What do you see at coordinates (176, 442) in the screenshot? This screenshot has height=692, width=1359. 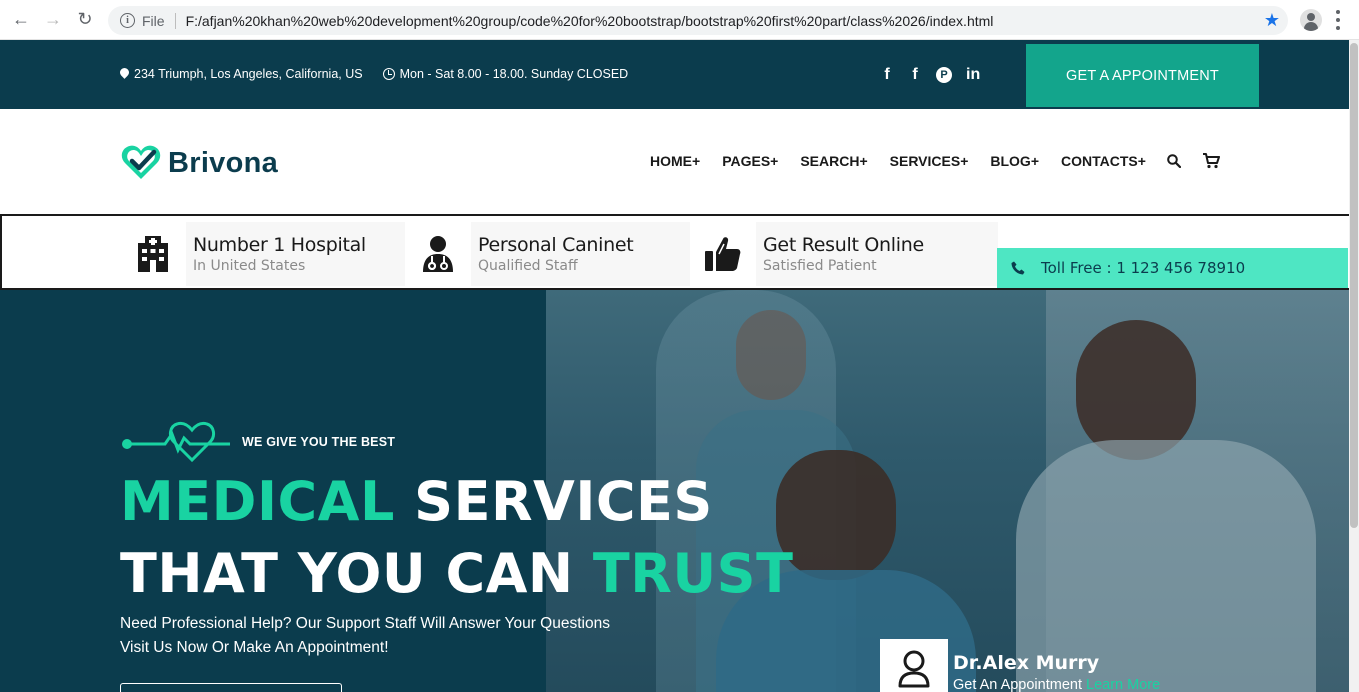 I see `heartbeat-icon` at bounding box center [176, 442].